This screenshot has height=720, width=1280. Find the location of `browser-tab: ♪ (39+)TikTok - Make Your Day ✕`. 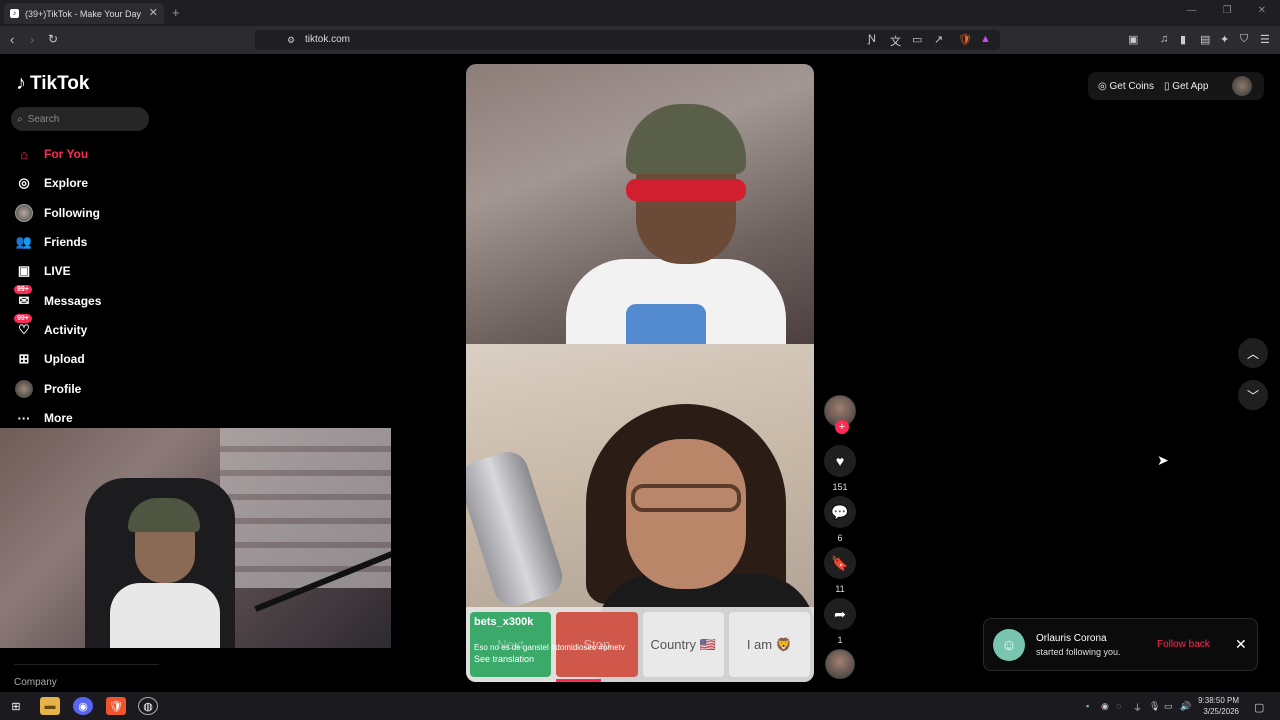

browser-tab: ♪ (39+)TikTok - Make Your Day ✕ is located at coordinates (84, 13).